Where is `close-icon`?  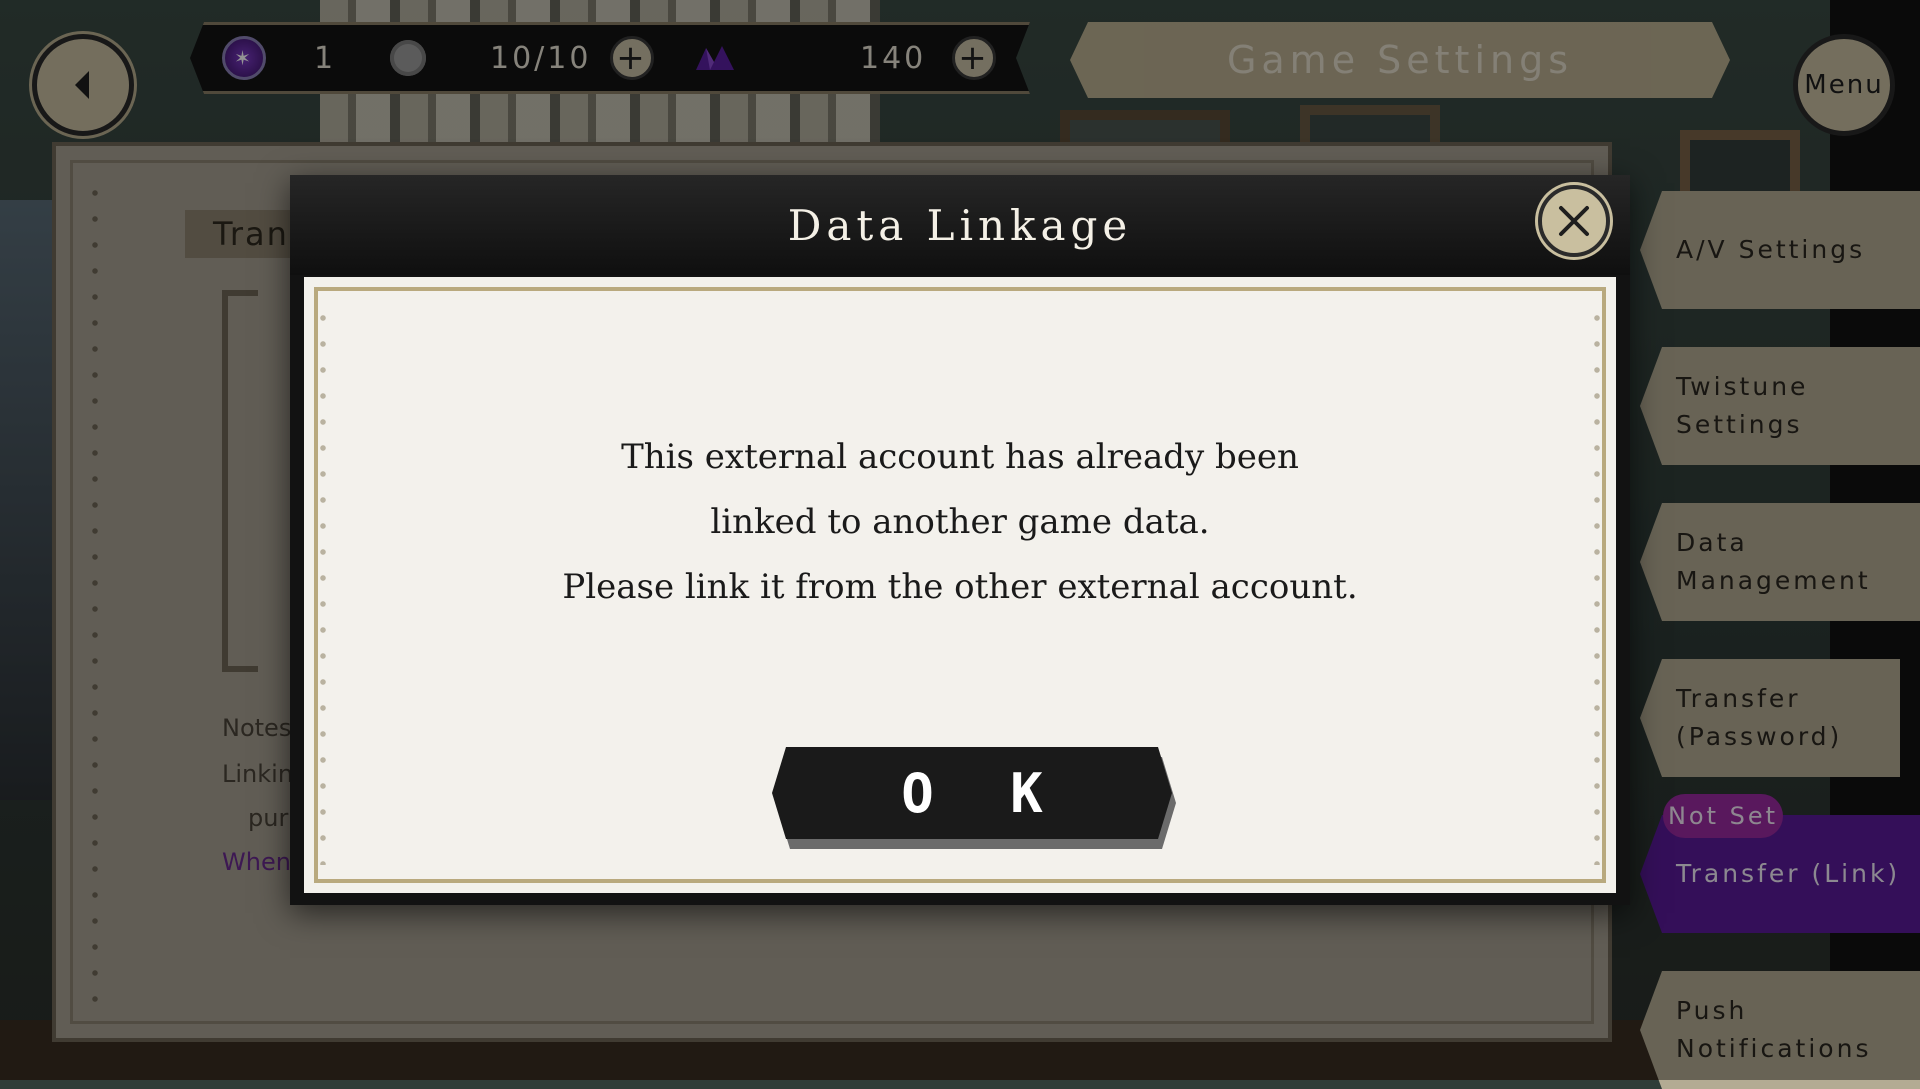 close-icon is located at coordinates (1574, 221).